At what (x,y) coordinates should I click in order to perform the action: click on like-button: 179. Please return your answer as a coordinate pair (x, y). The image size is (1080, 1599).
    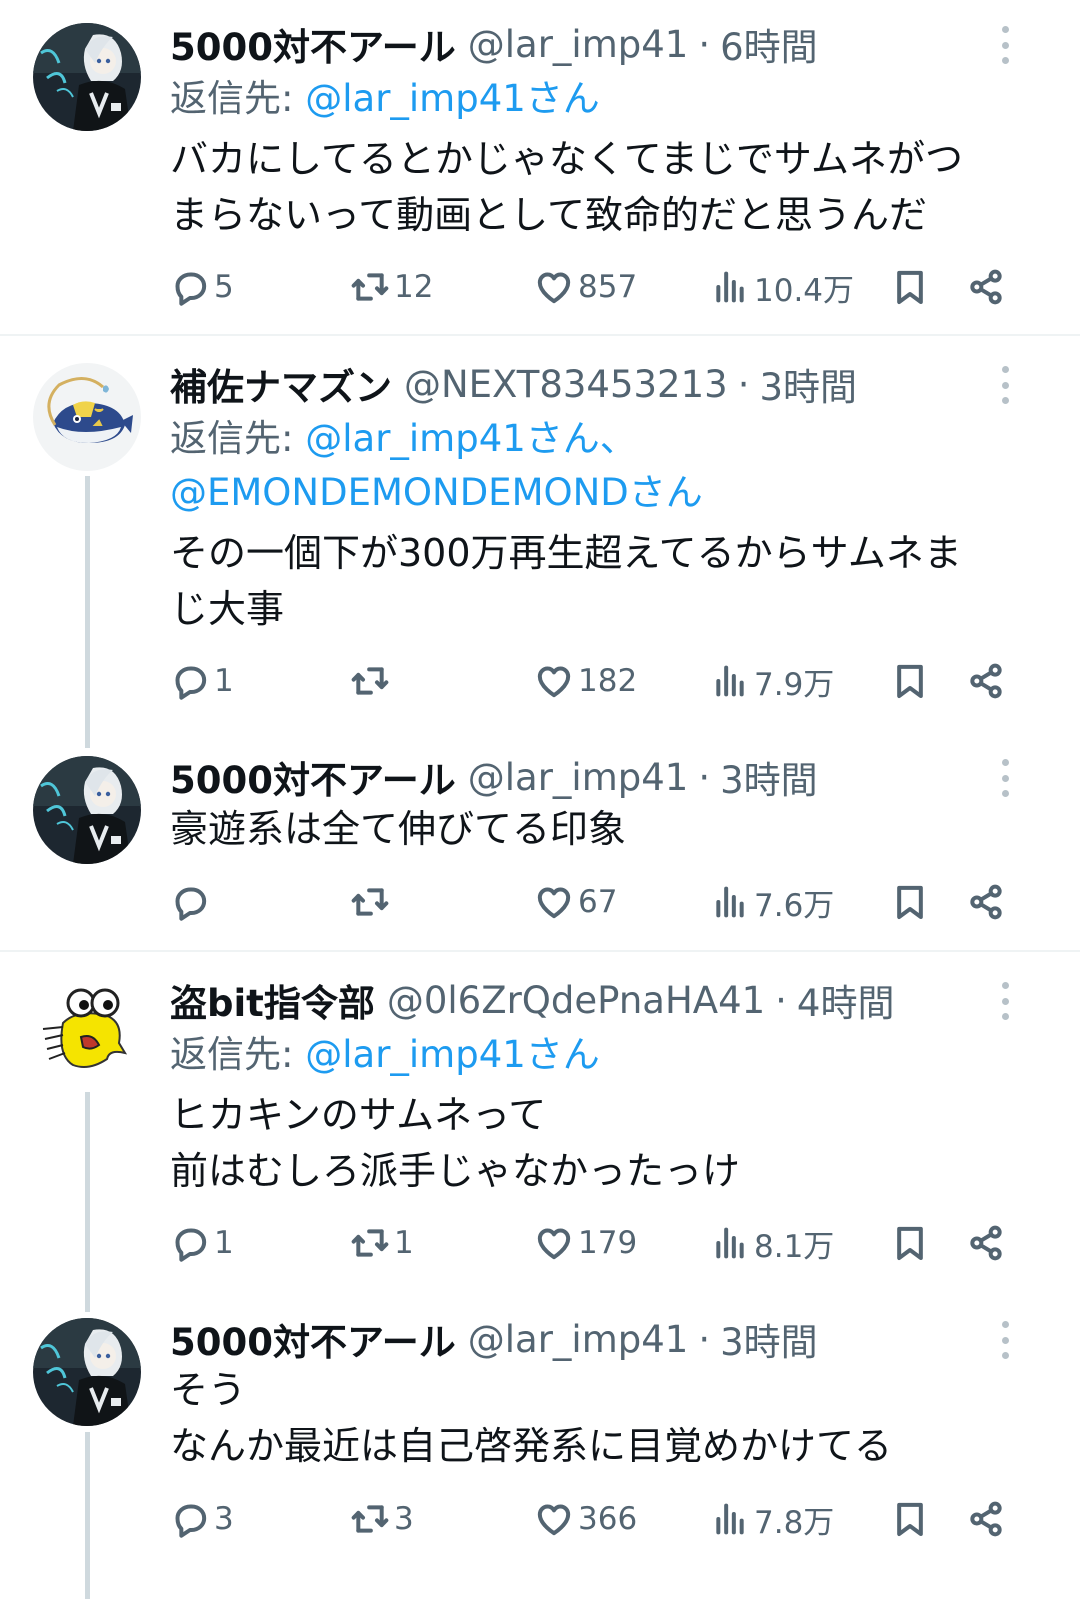
    Looking at the image, I should click on (585, 1243).